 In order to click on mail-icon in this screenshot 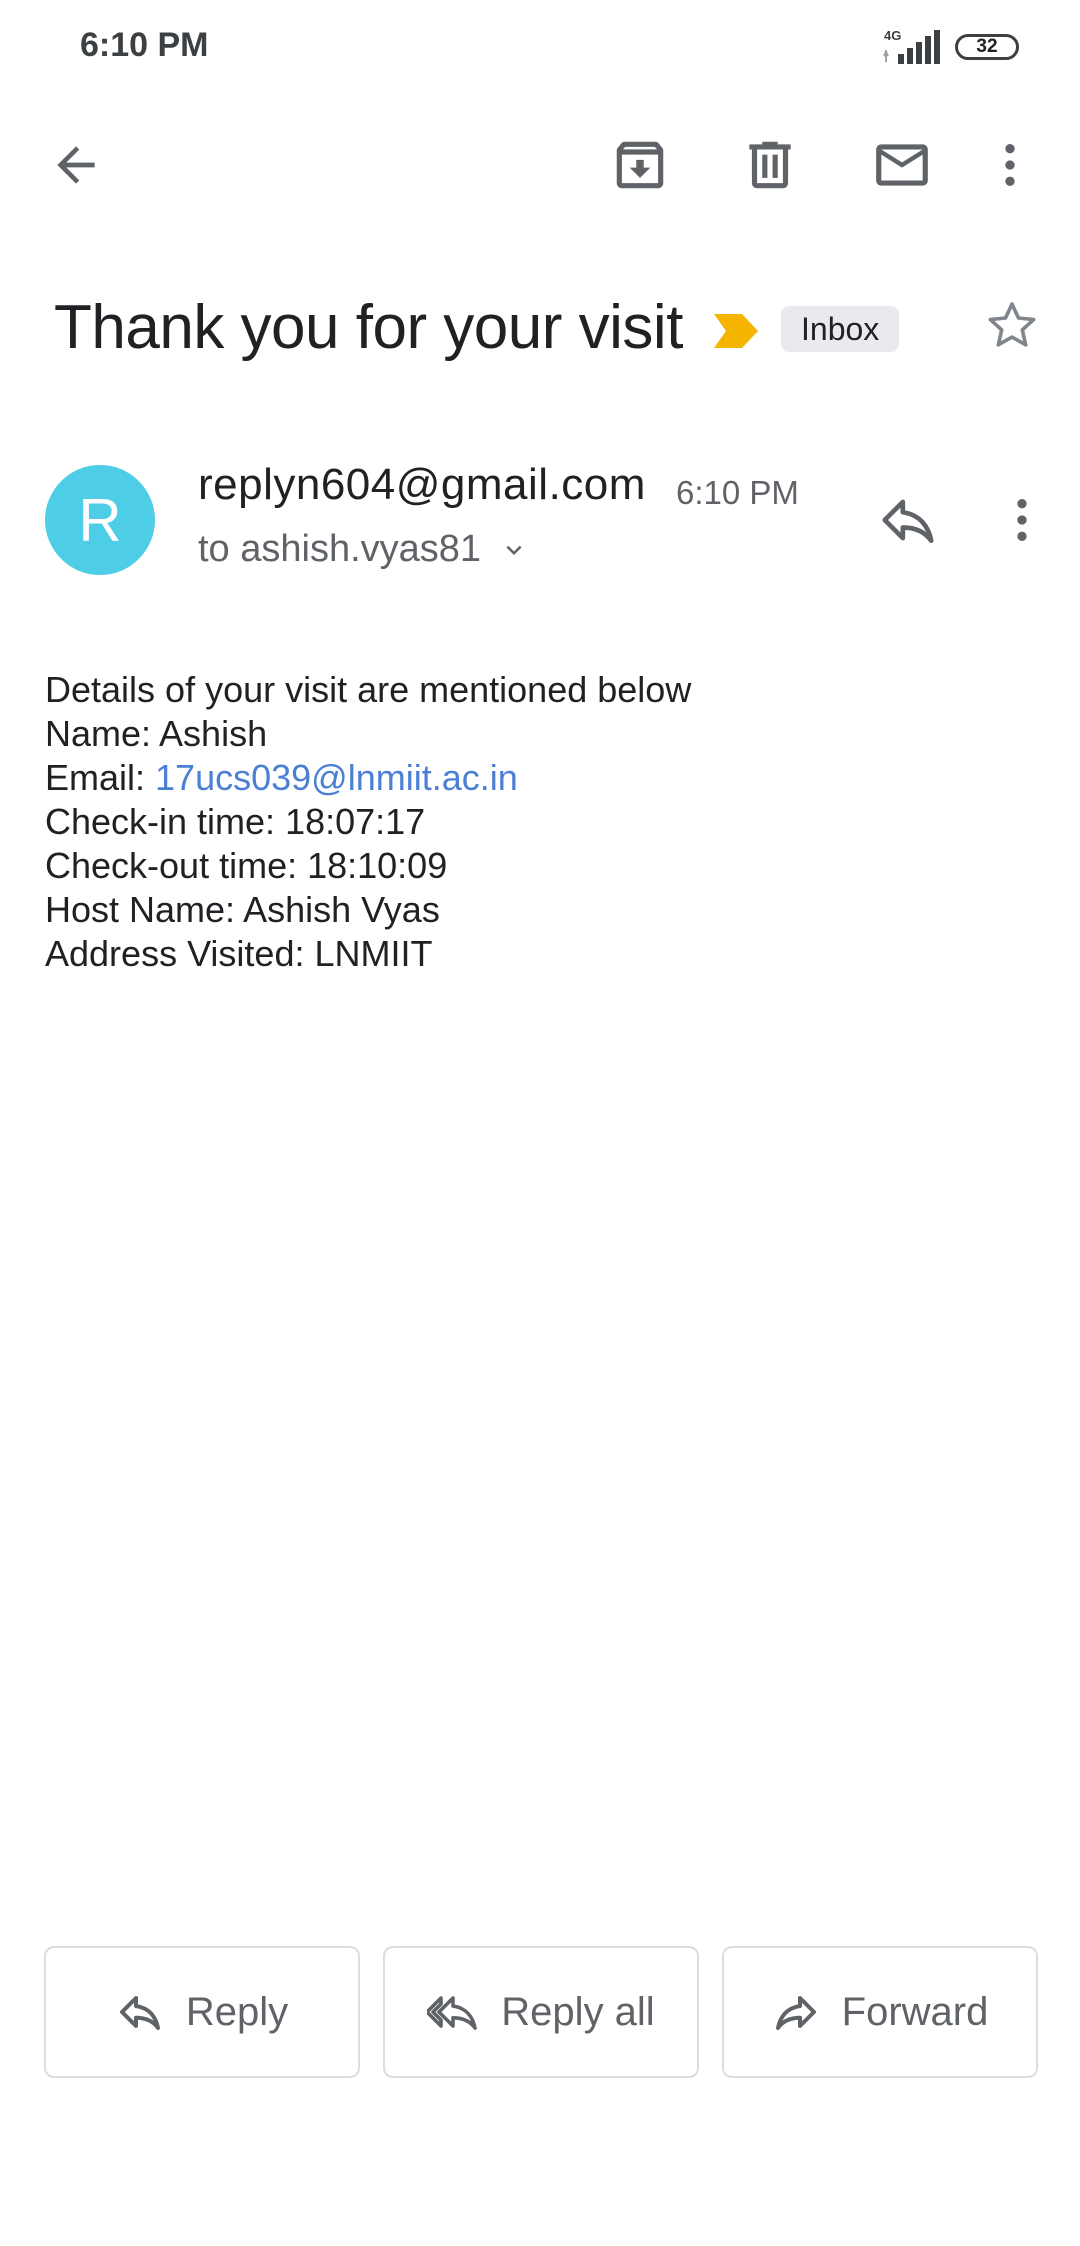, I will do `click(902, 165)`.